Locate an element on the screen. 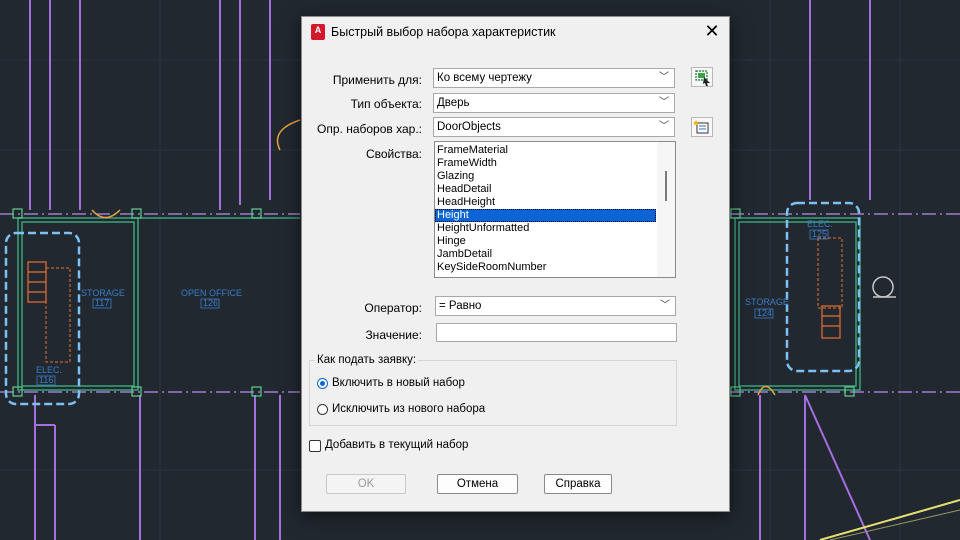 The image size is (960, 540). property-list-item: JambDetail is located at coordinates (546, 254).